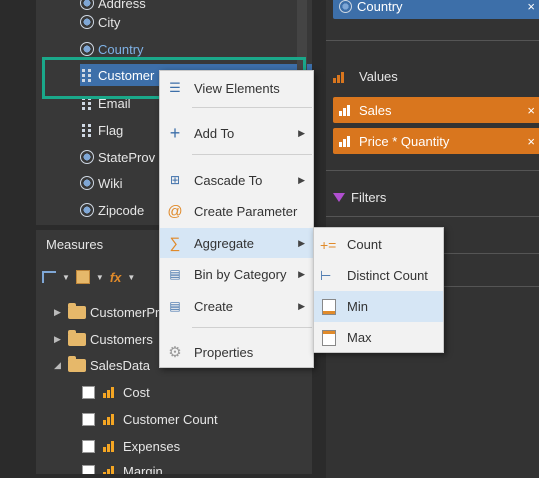 This screenshot has height=478, width=539. What do you see at coordinates (228, 180) in the screenshot?
I see `menu-item-label: Cascade To` at bounding box center [228, 180].